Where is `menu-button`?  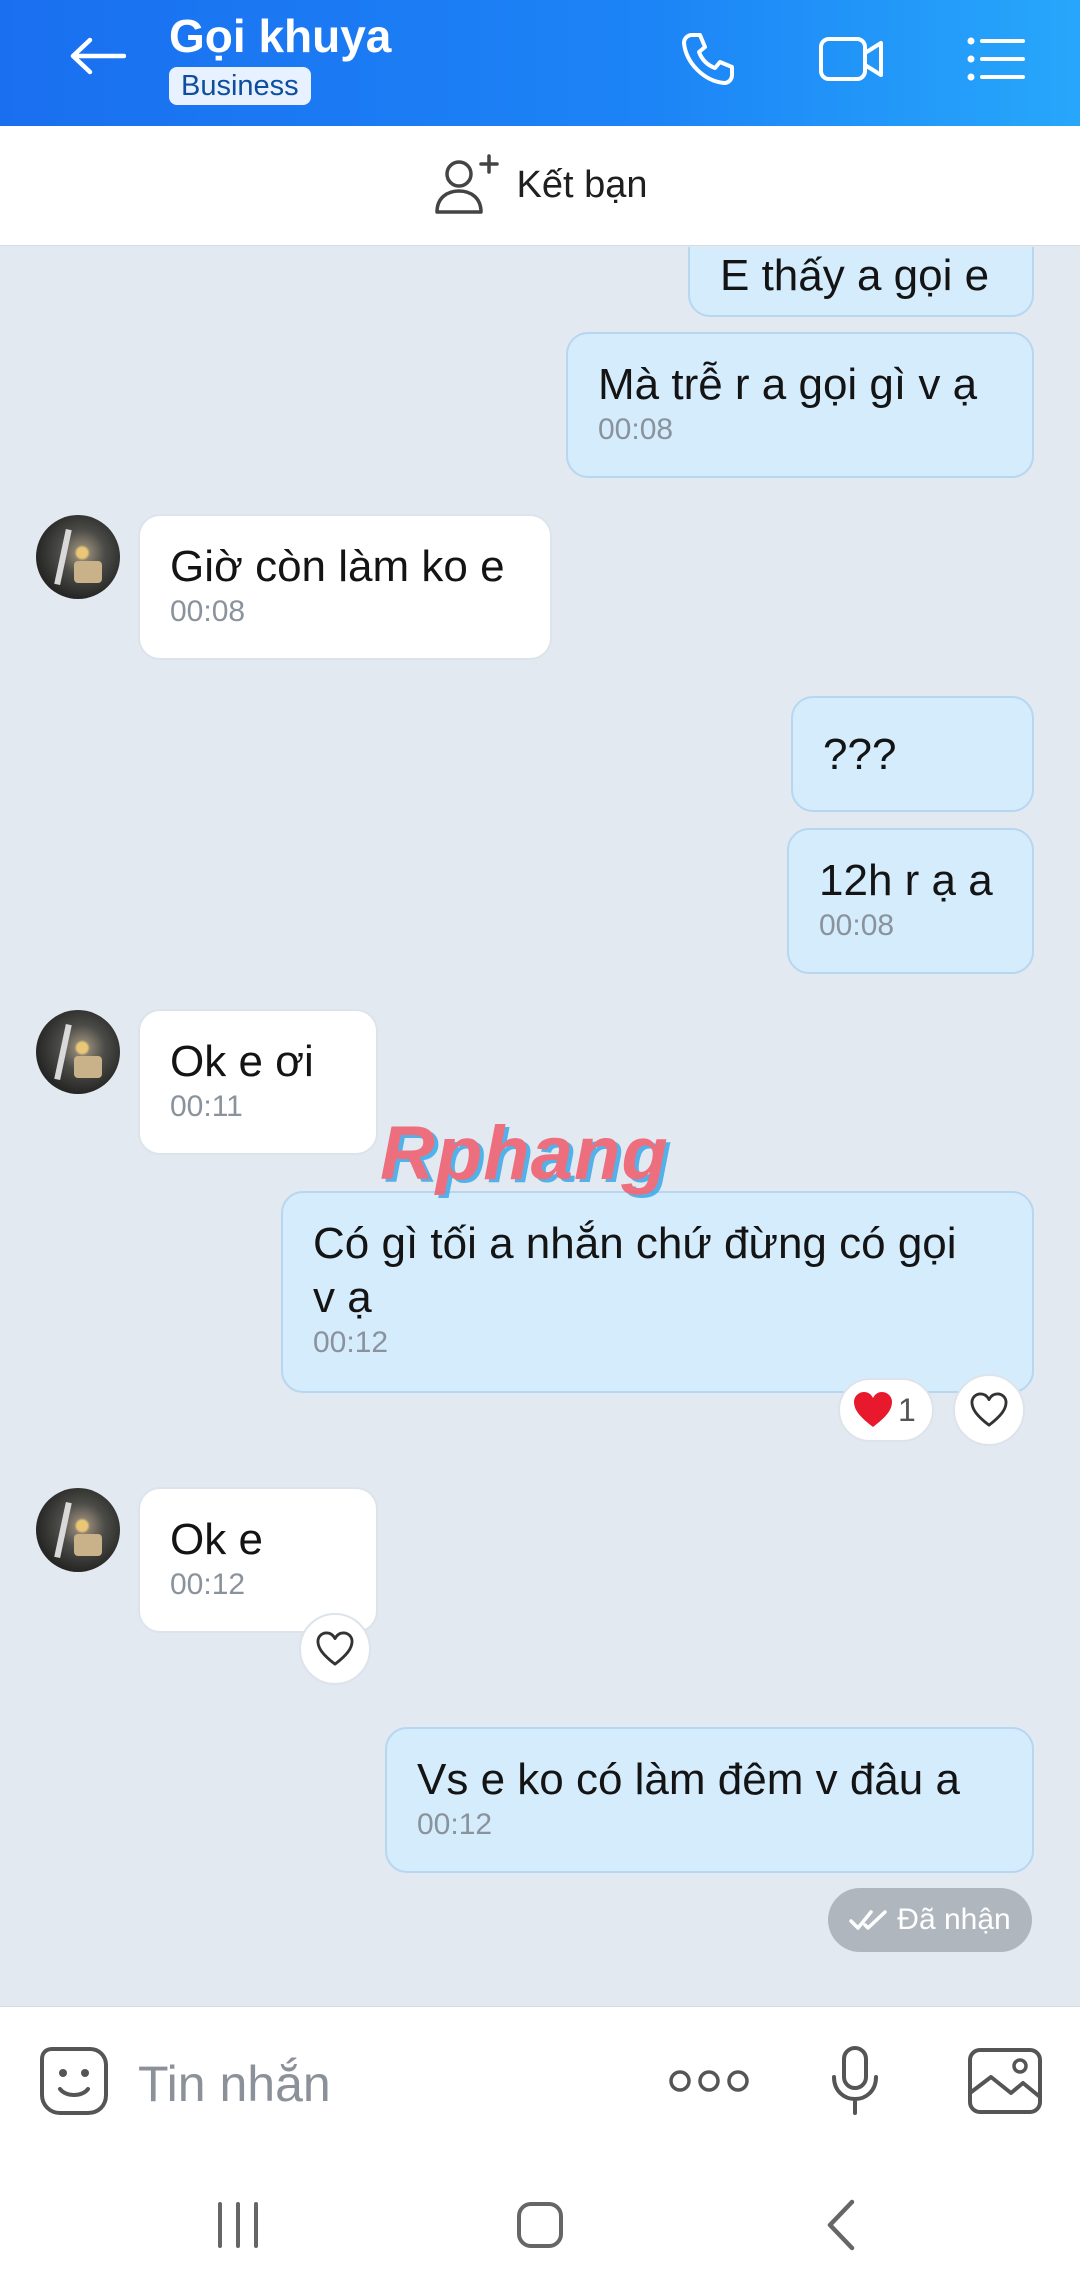
menu-button is located at coordinates (996, 59).